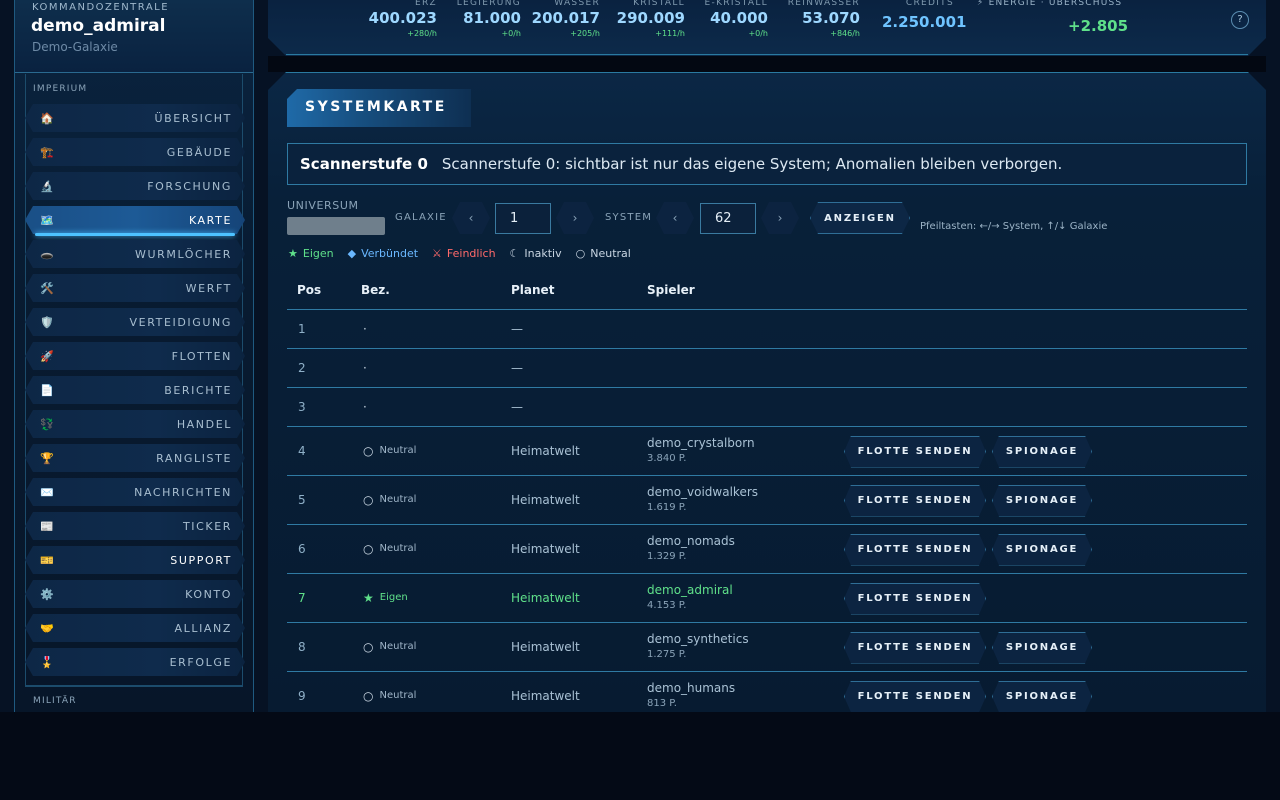  Describe the element at coordinates (536, 253) in the screenshot. I see `legend-item-inaktiv: ☾ Inaktiv` at that location.